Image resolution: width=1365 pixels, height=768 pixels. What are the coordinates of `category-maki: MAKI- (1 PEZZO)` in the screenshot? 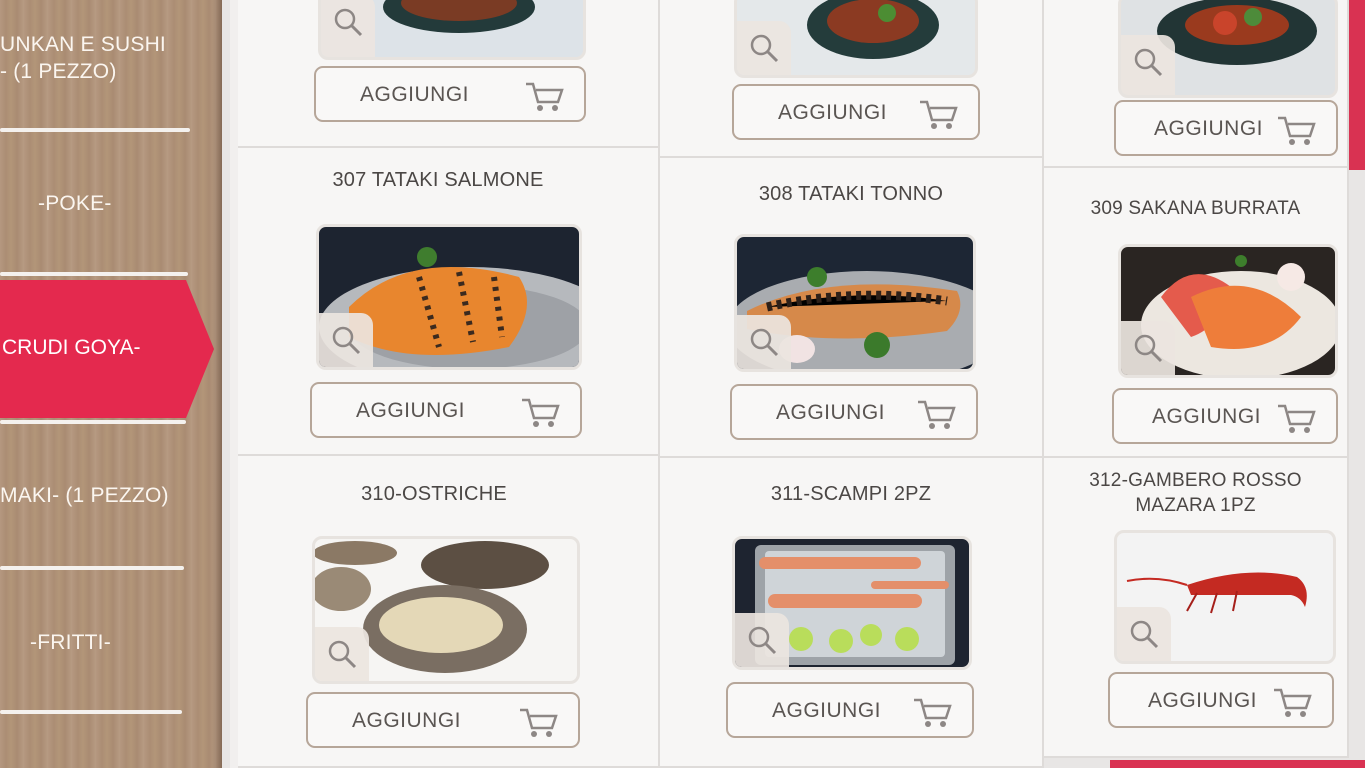 It's located at (100, 495).